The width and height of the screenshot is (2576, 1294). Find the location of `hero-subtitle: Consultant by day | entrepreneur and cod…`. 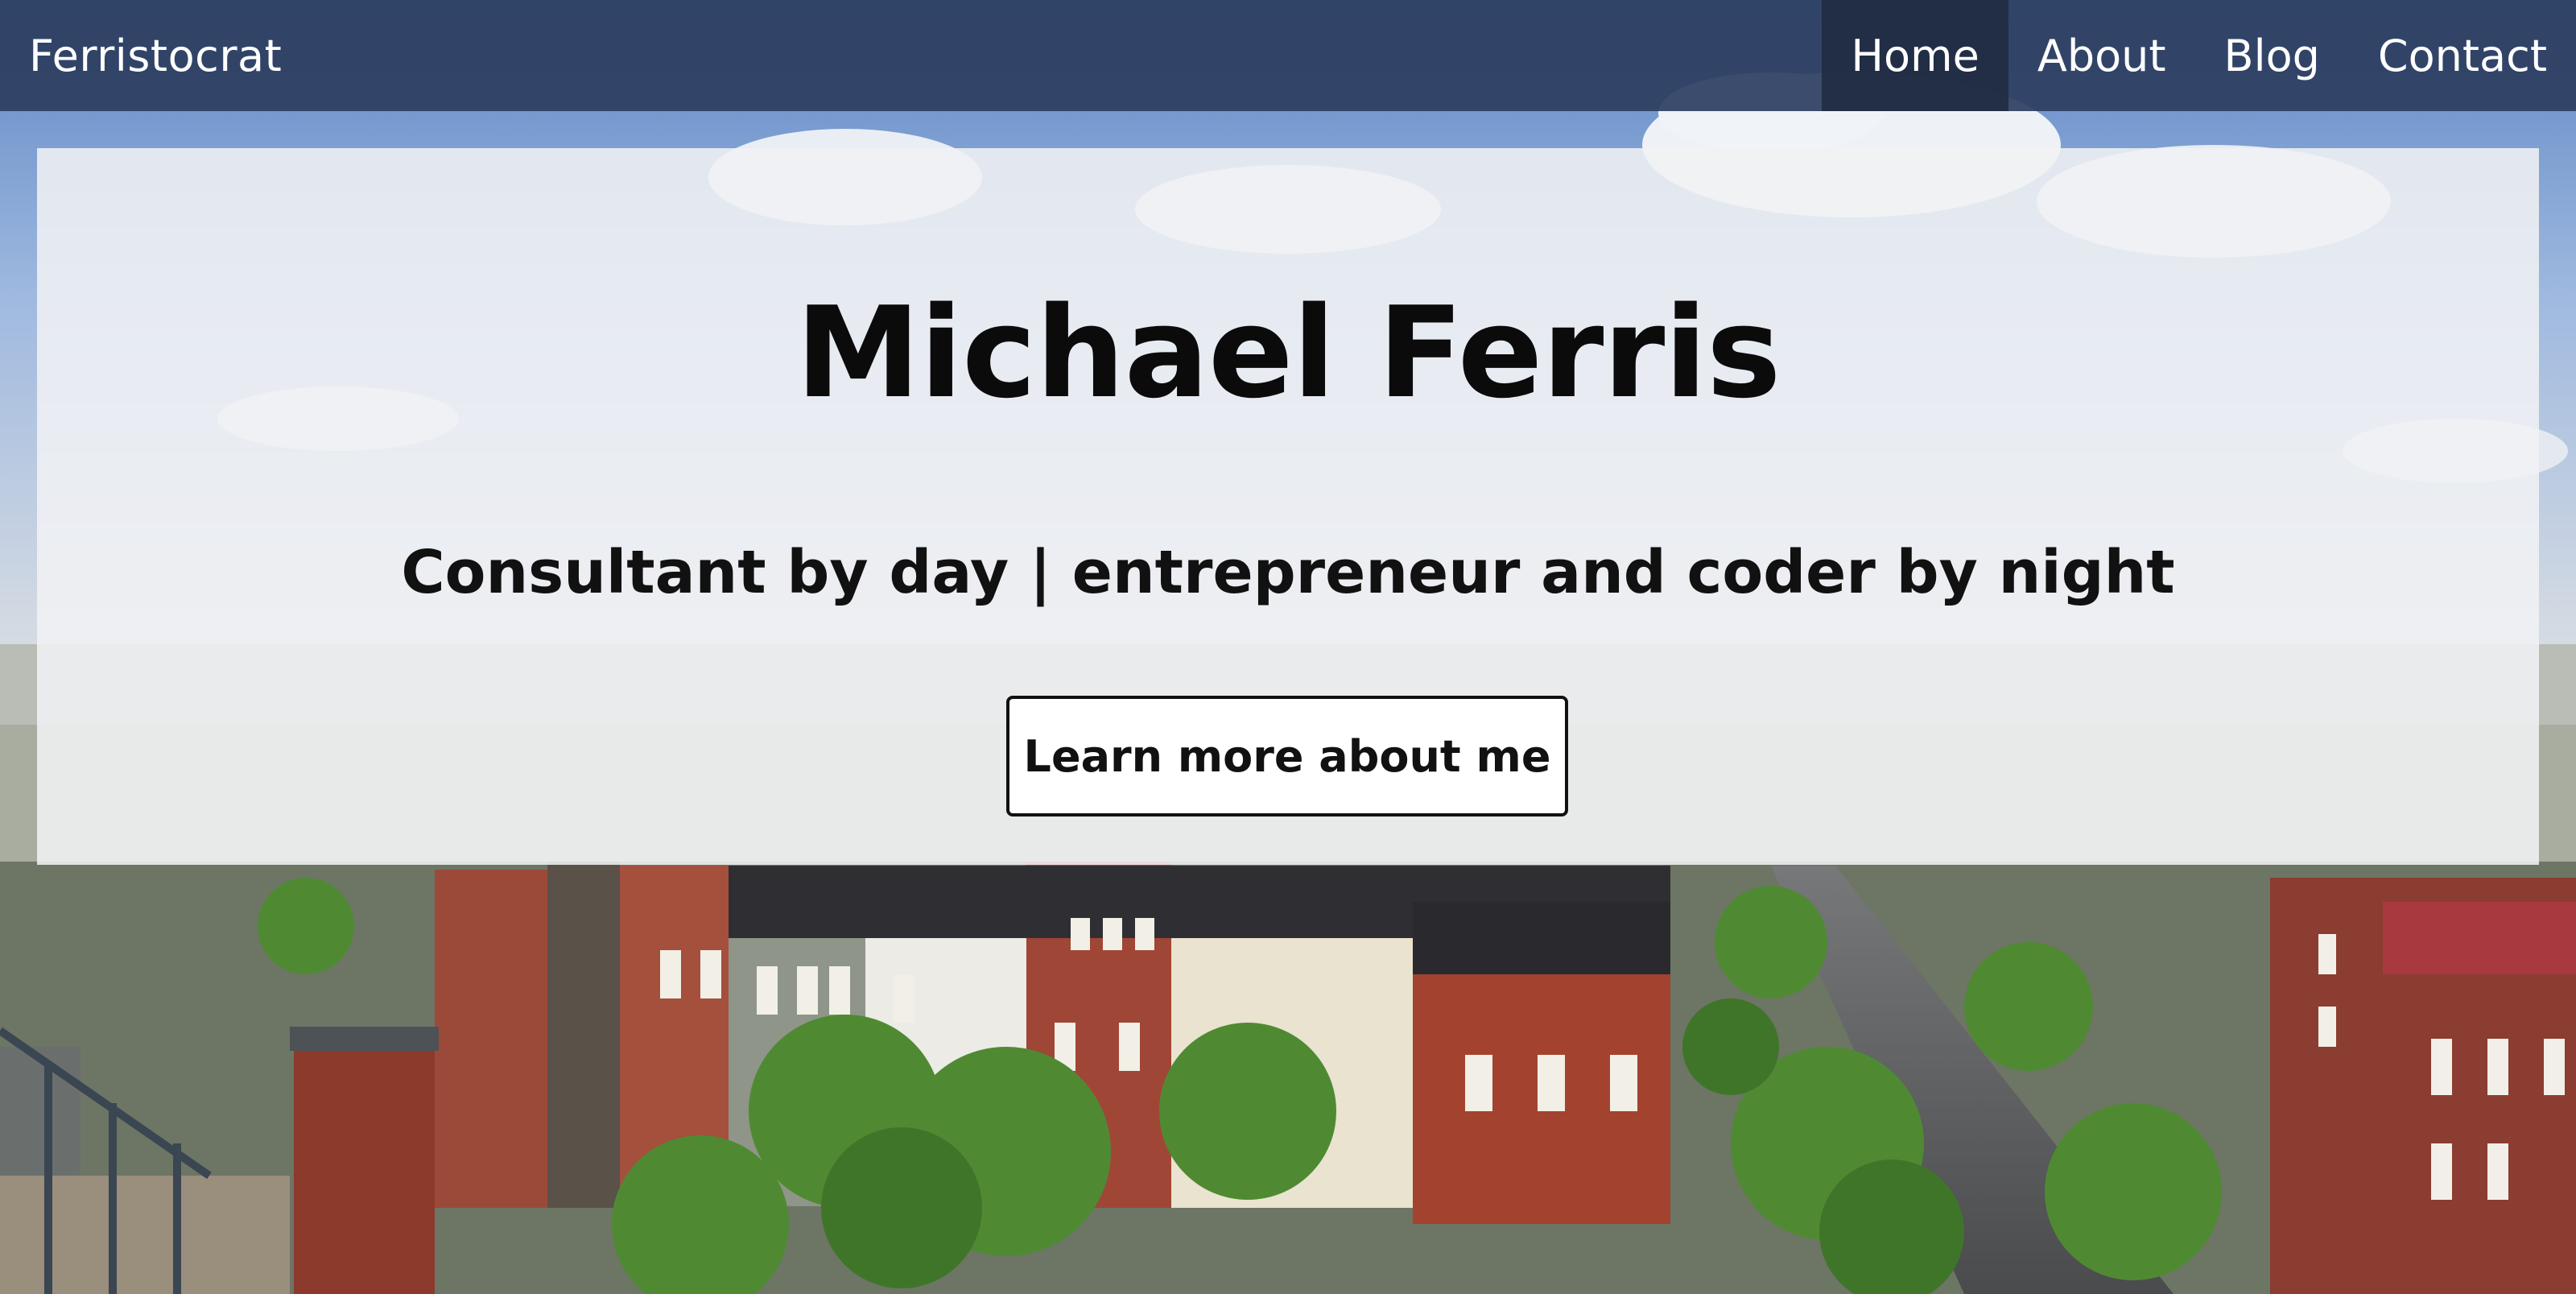

hero-subtitle: Consultant by day | entrepreneur and cod… is located at coordinates (1288, 572).